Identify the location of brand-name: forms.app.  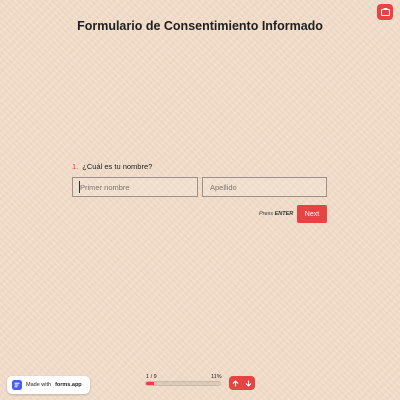
(68, 385).